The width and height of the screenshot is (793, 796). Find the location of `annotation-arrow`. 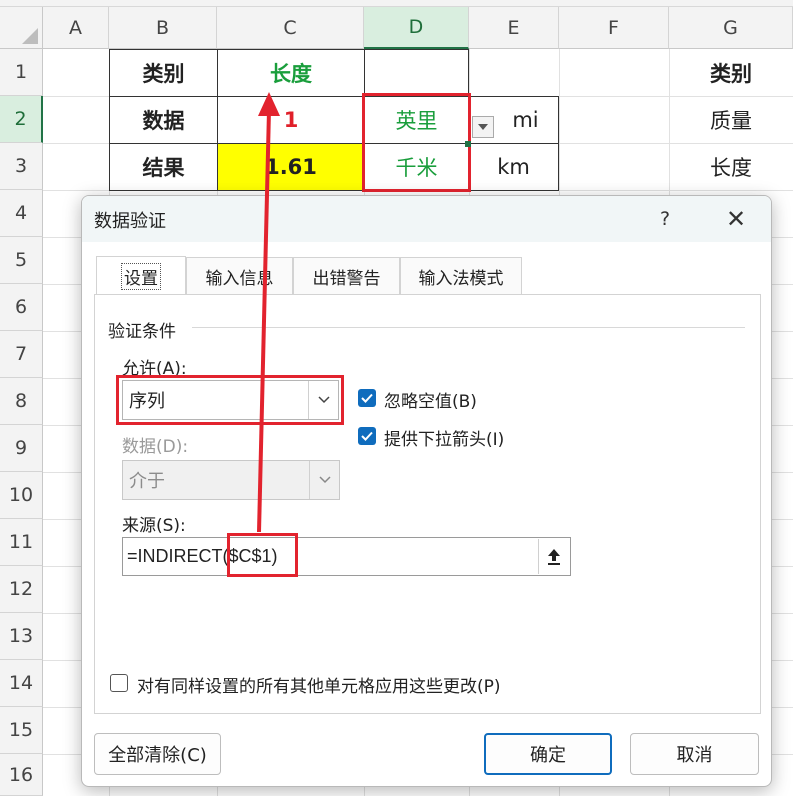

annotation-arrow is located at coordinates (268, 312).